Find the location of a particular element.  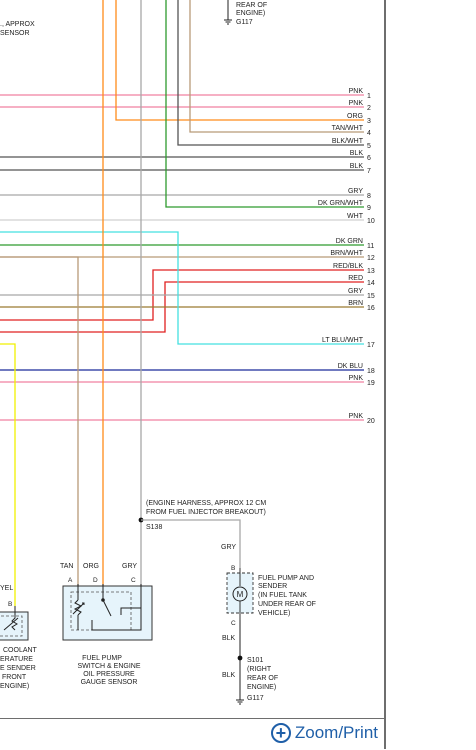

wire-label-10: WHT is located at coordinates (355, 216).